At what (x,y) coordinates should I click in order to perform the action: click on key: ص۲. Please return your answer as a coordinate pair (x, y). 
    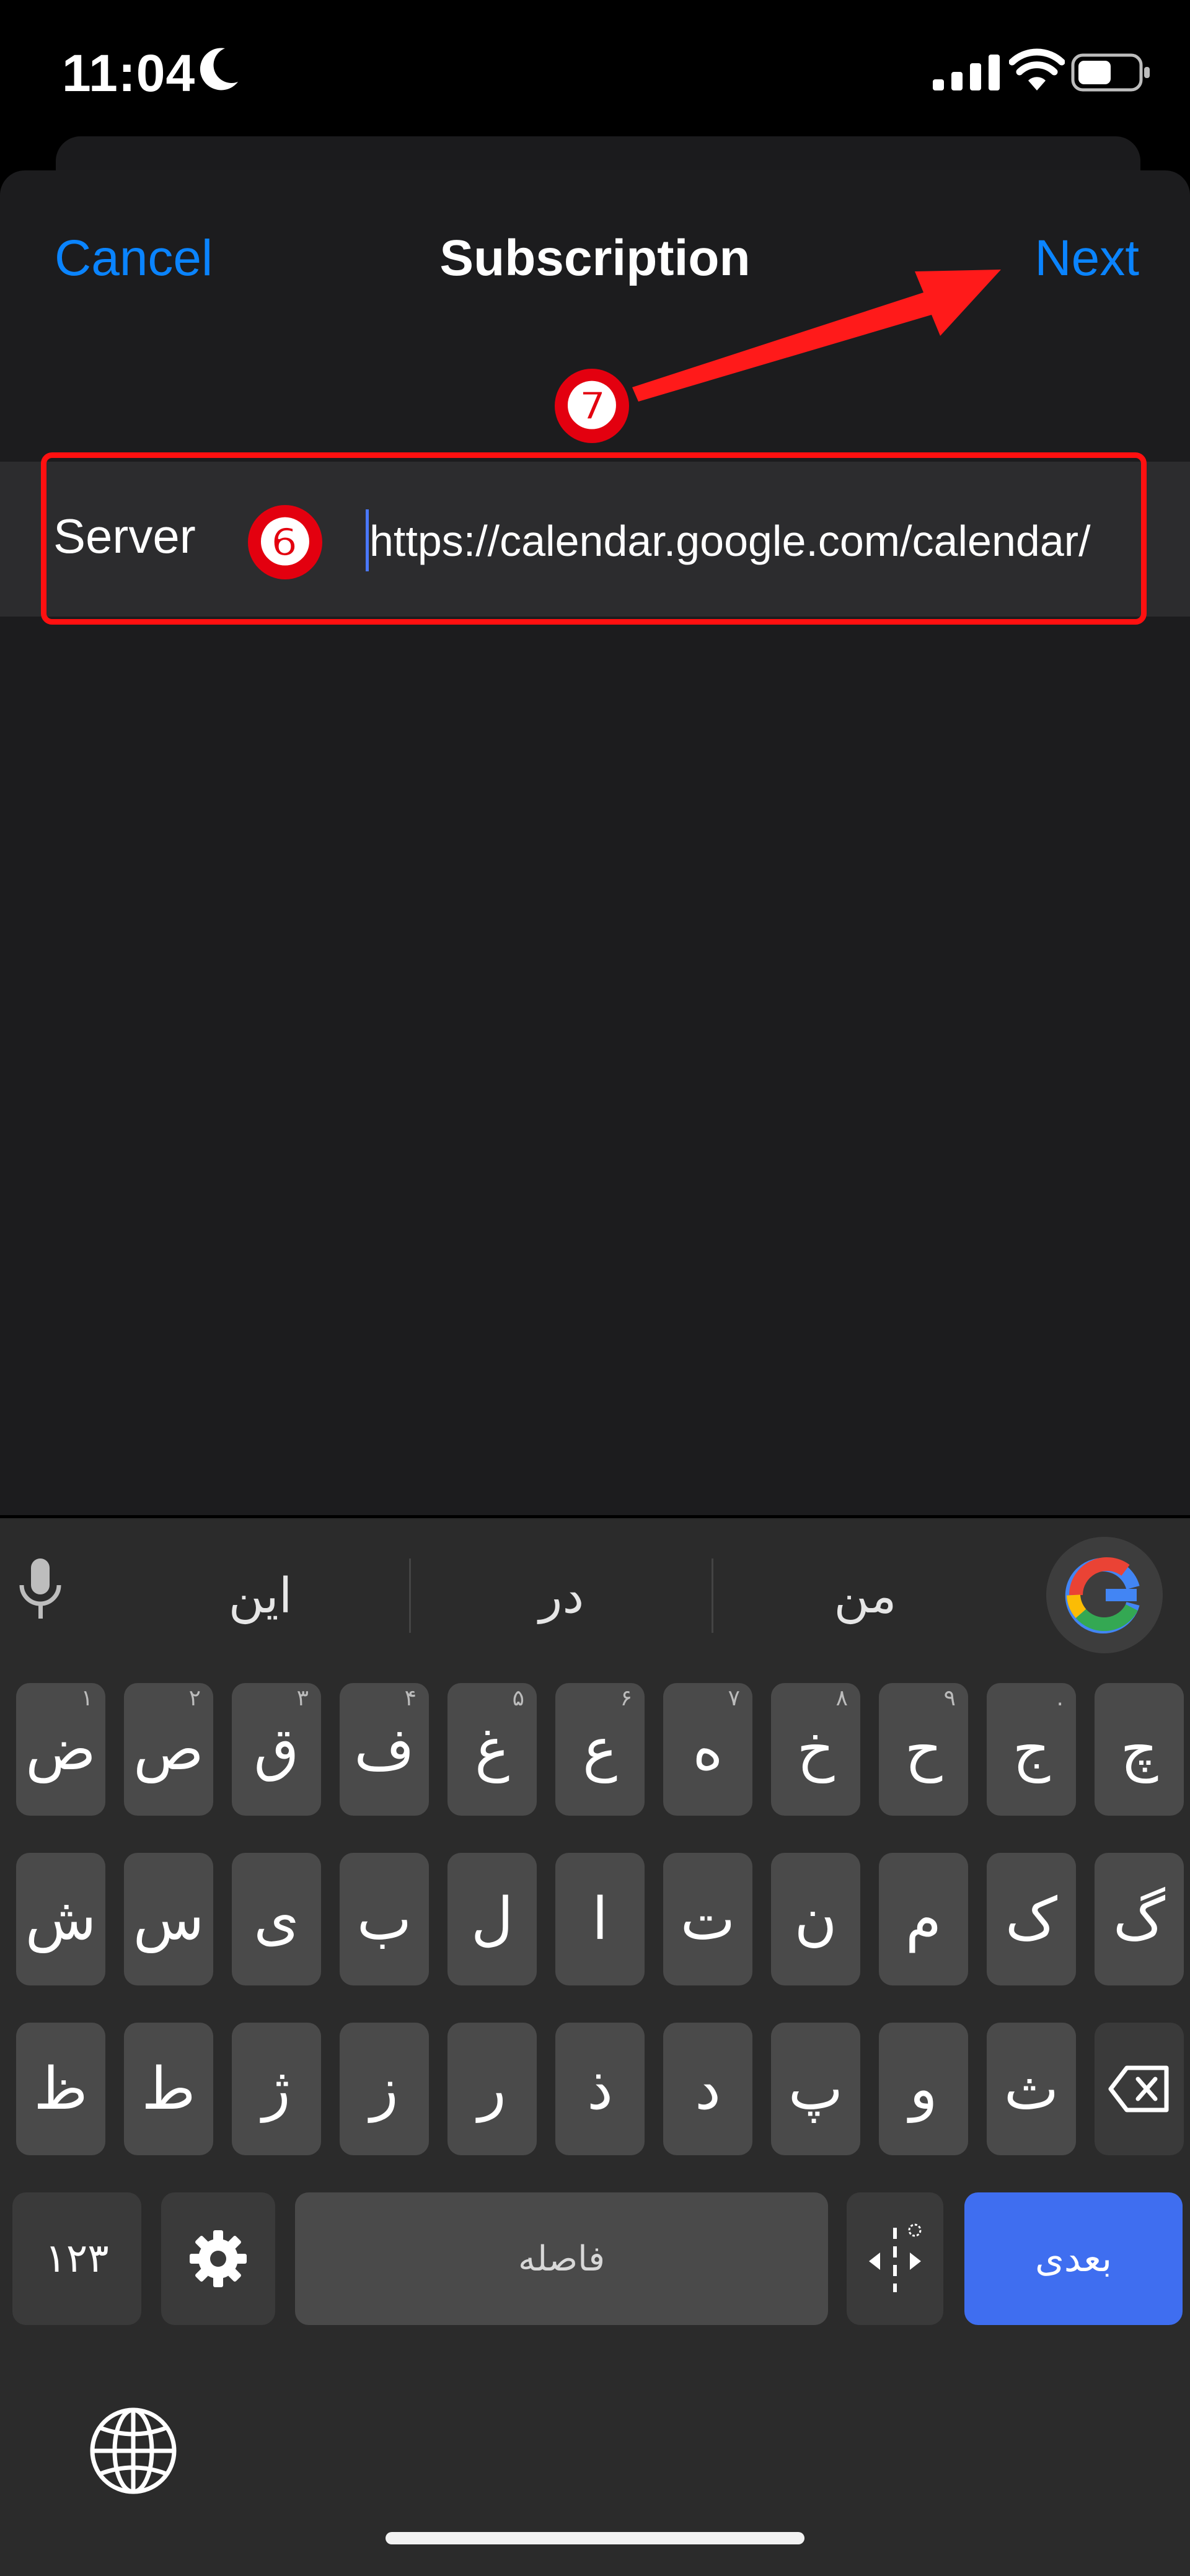
    Looking at the image, I should click on (168, 1749).